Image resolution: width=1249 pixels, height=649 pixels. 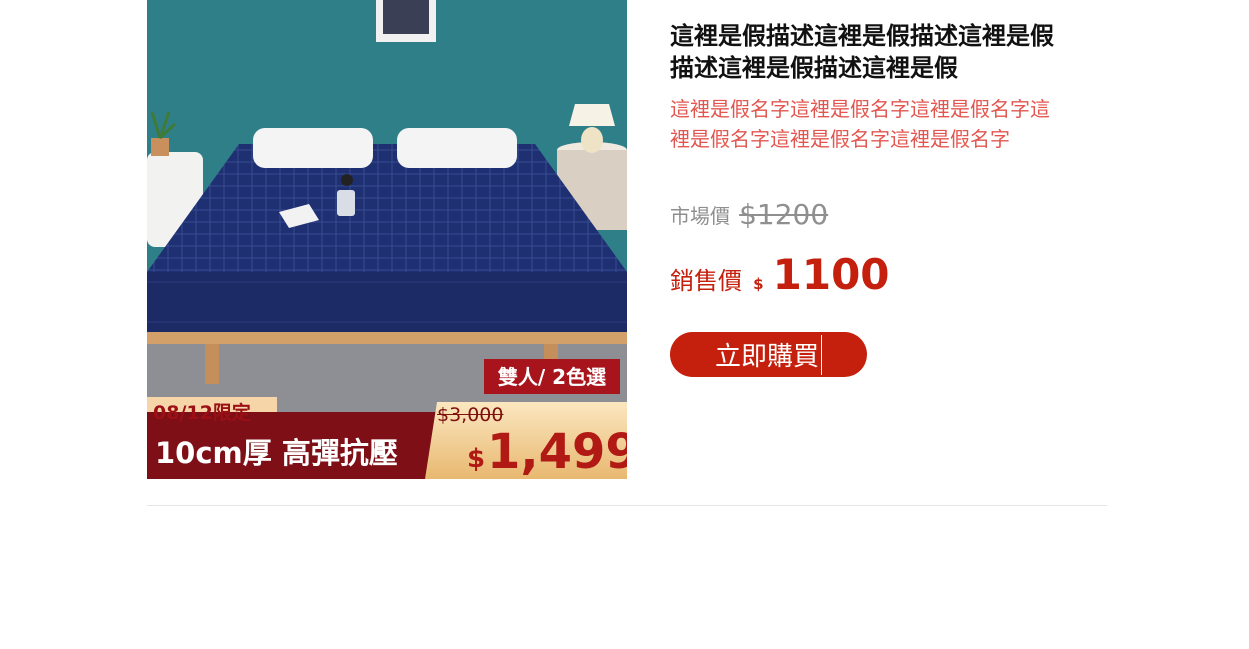 I want to click on image-headline: 10cm厚 高彈抗壓, so click(x=276, y=453).